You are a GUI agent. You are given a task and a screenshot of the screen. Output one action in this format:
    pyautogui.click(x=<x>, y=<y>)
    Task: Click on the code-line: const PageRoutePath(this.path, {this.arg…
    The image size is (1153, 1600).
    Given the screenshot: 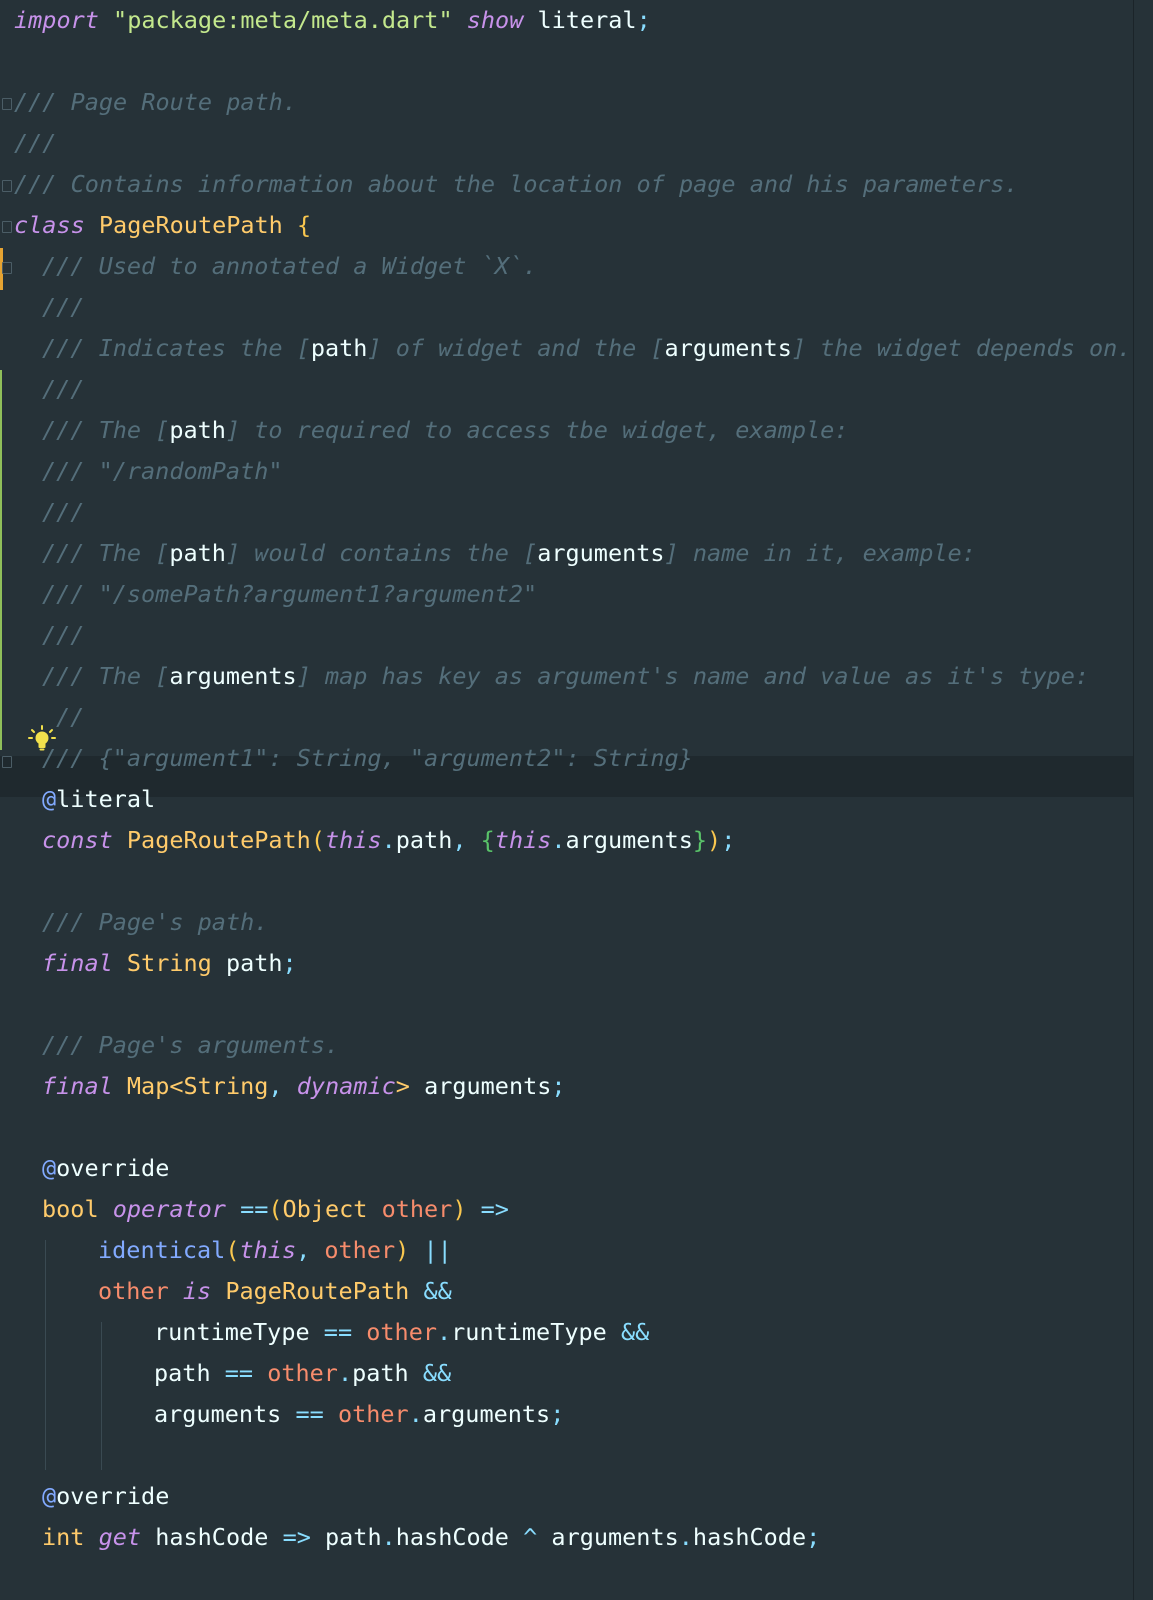 What is the action you would take?
    pyautogui.click(x=388, y=840)
    